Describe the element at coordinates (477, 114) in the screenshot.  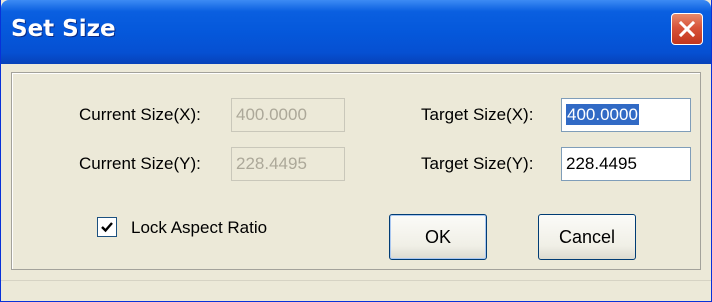
I see `target-size-x-label: Target Size(X):` at that location.